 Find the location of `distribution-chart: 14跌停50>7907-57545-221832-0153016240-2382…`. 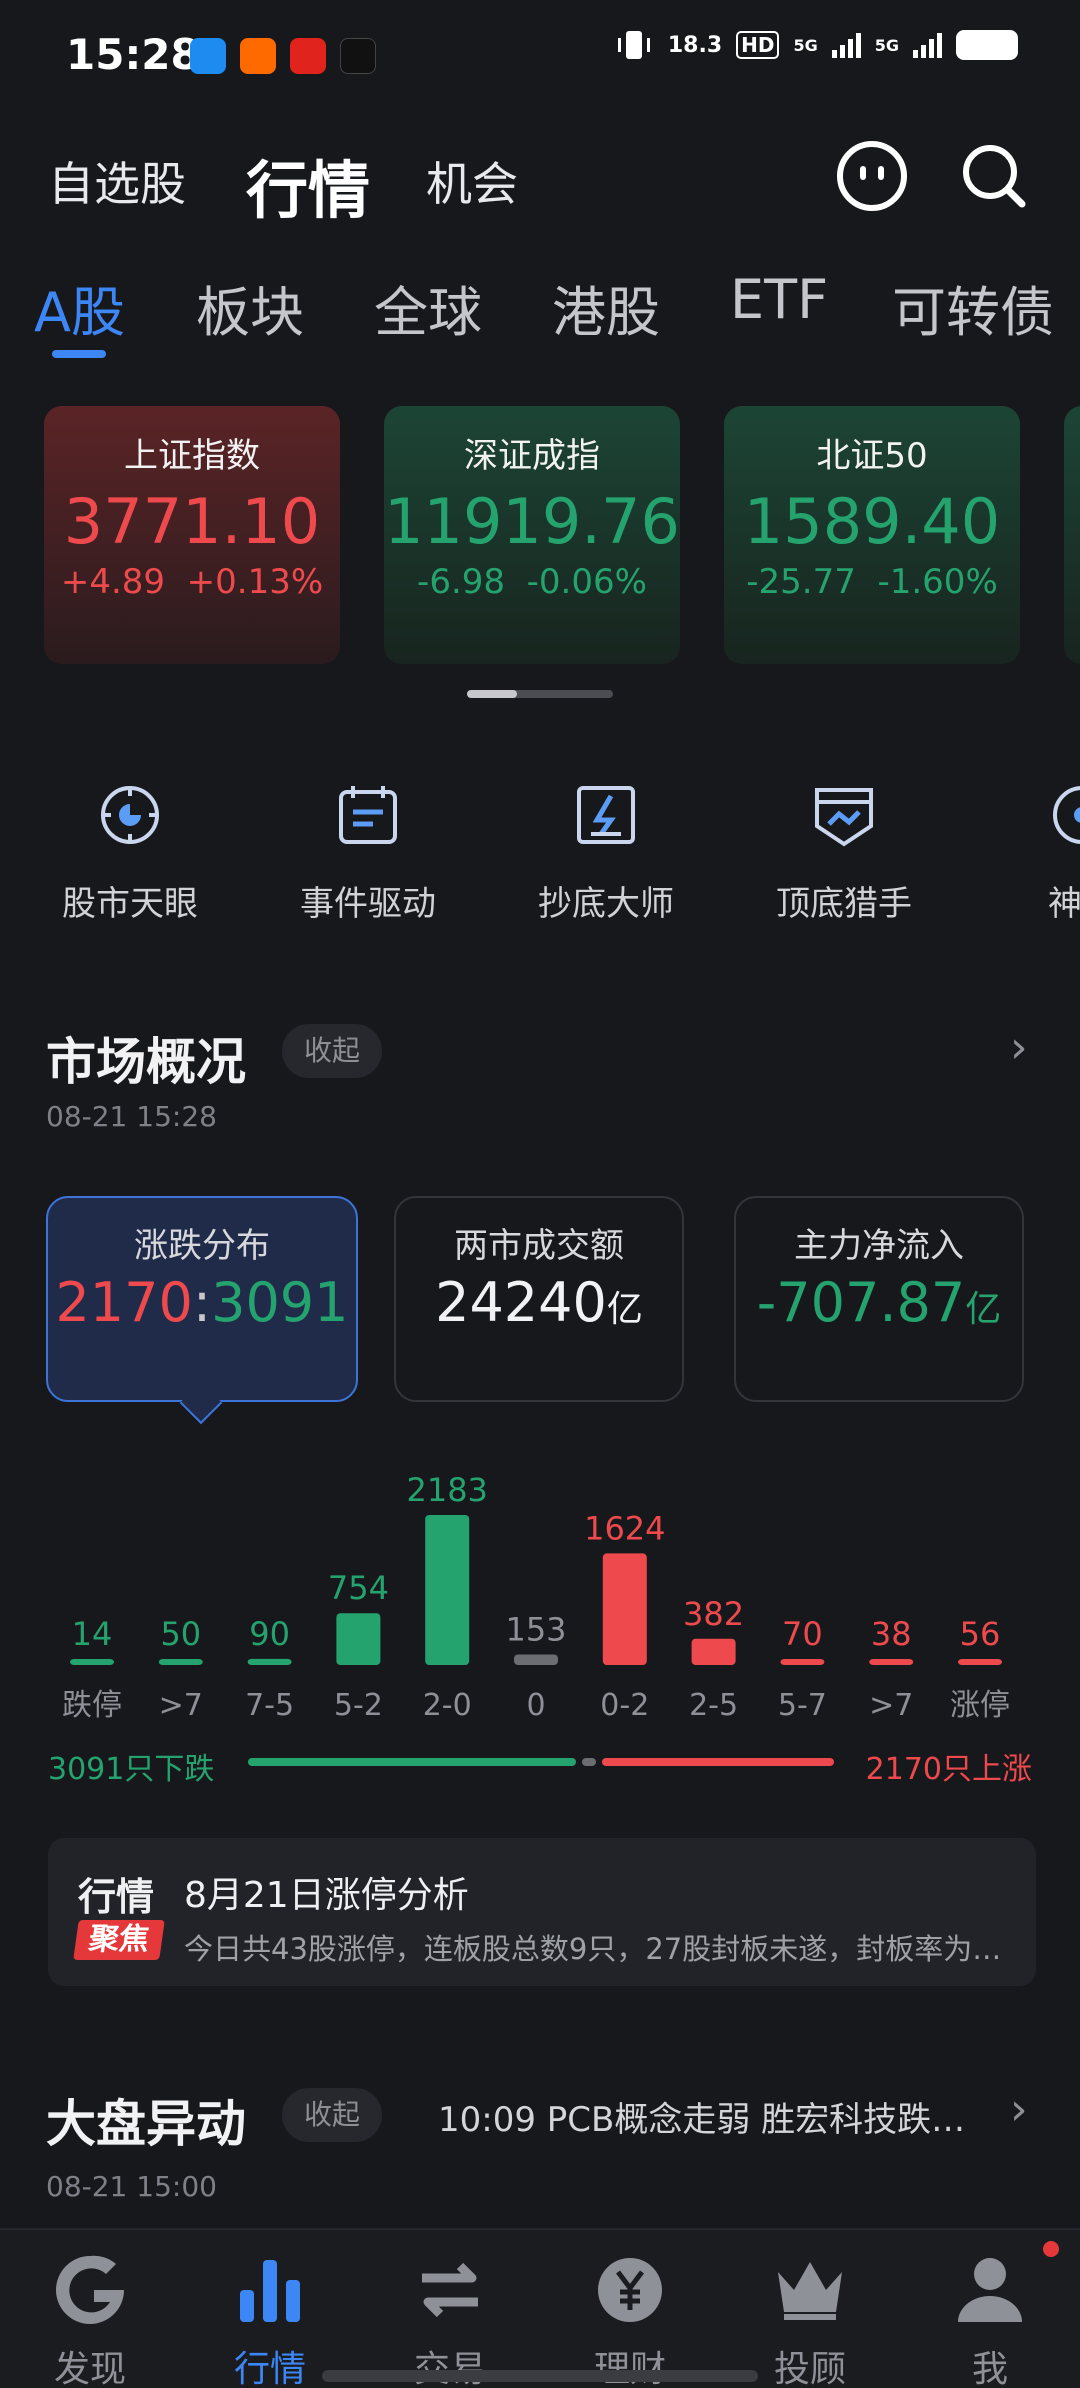

distribution-chart: 14跌停50>7907-57545-221832-0153016240-2382… is located at coordinates (540, 1600).